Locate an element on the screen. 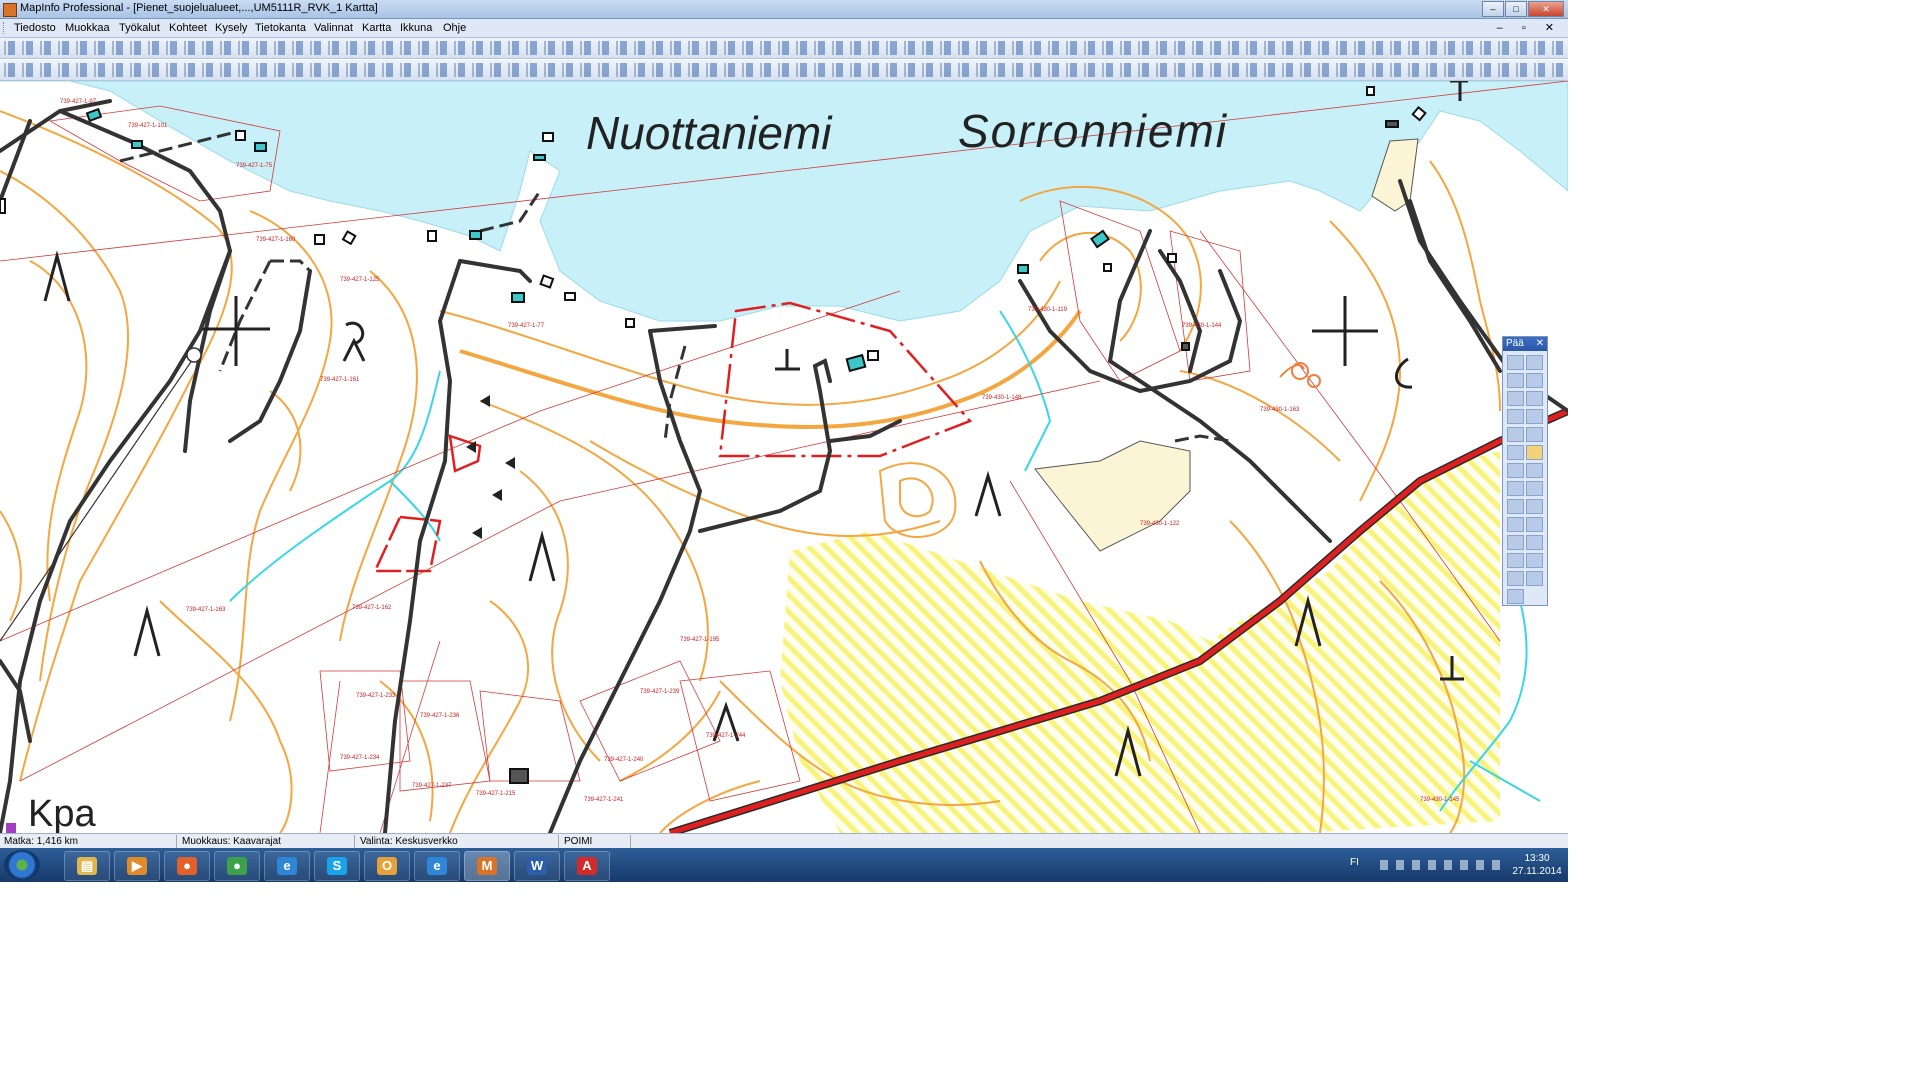 This screenshot has width=1920, height=1080. language-indicator: FI is located at coordinates (1354, 862).